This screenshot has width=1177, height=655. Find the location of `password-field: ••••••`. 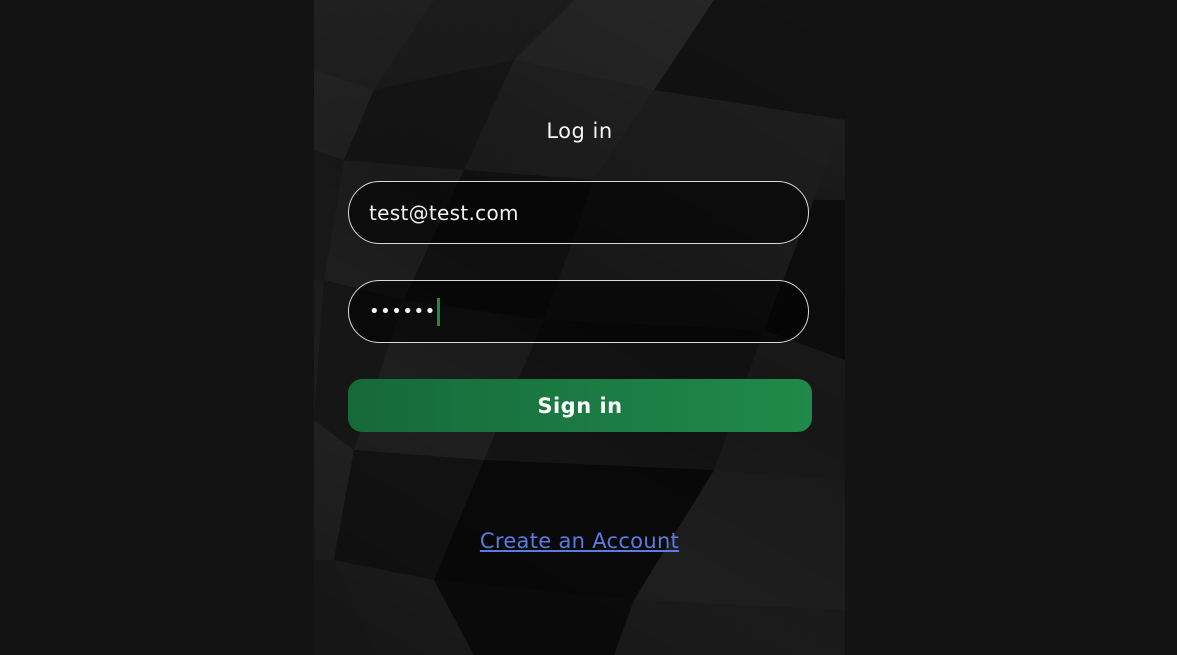

password-field: •••••• is located at coordinates (578, 311).